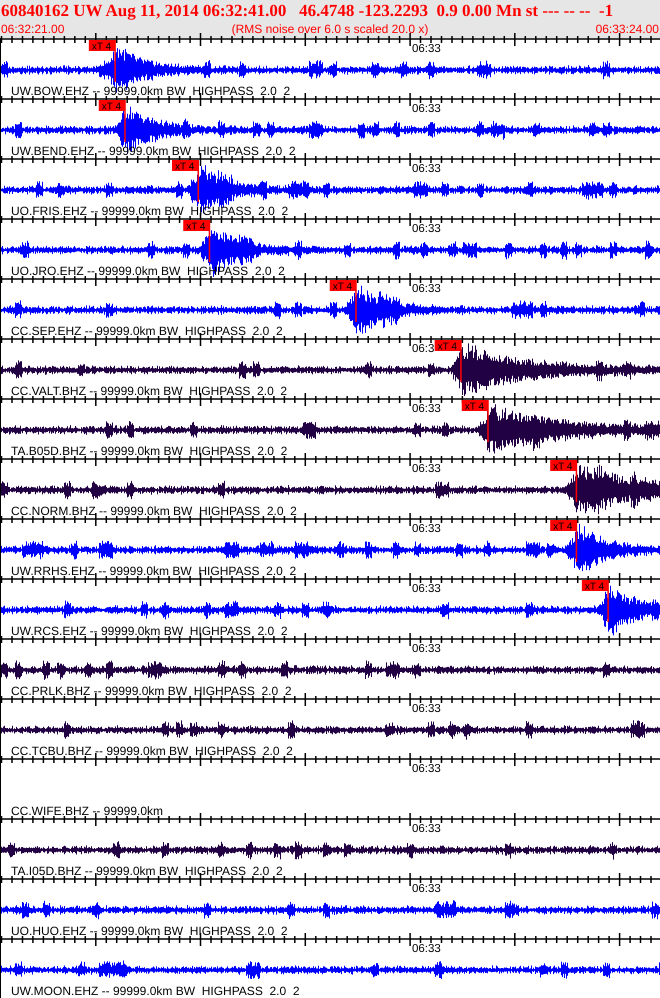  What do you see at coordinates (151, 691) in the screenshot?
I see `channel-label: CC.PRLK.BHZ -- 99999.0km BW HIGHPASS 2.0 2` at bounding box center [151, 691].